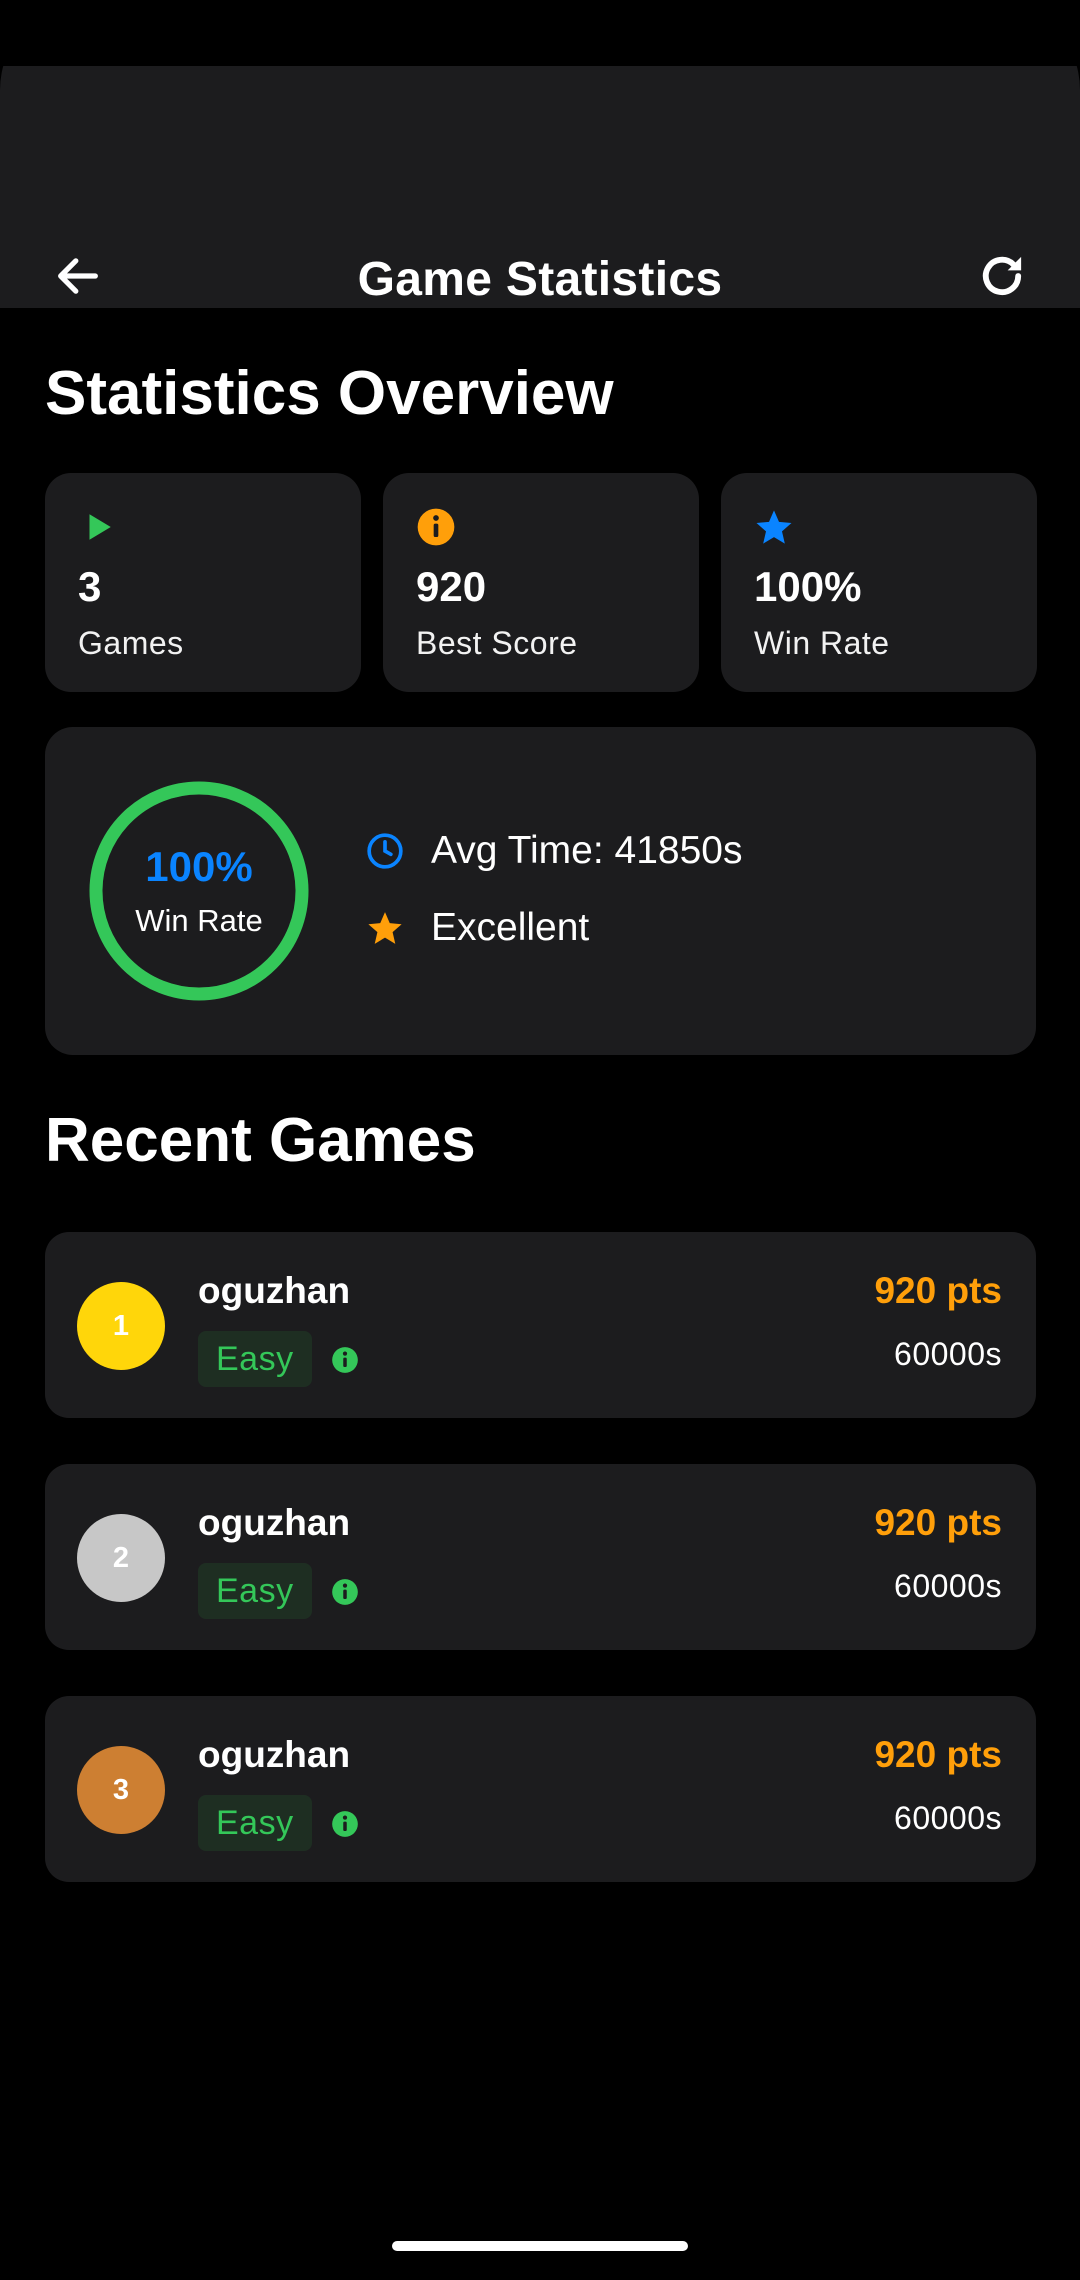  Describe the element at coordinates (121, 1790) in the screenshot. I see `rank-badge: 3` at that location.